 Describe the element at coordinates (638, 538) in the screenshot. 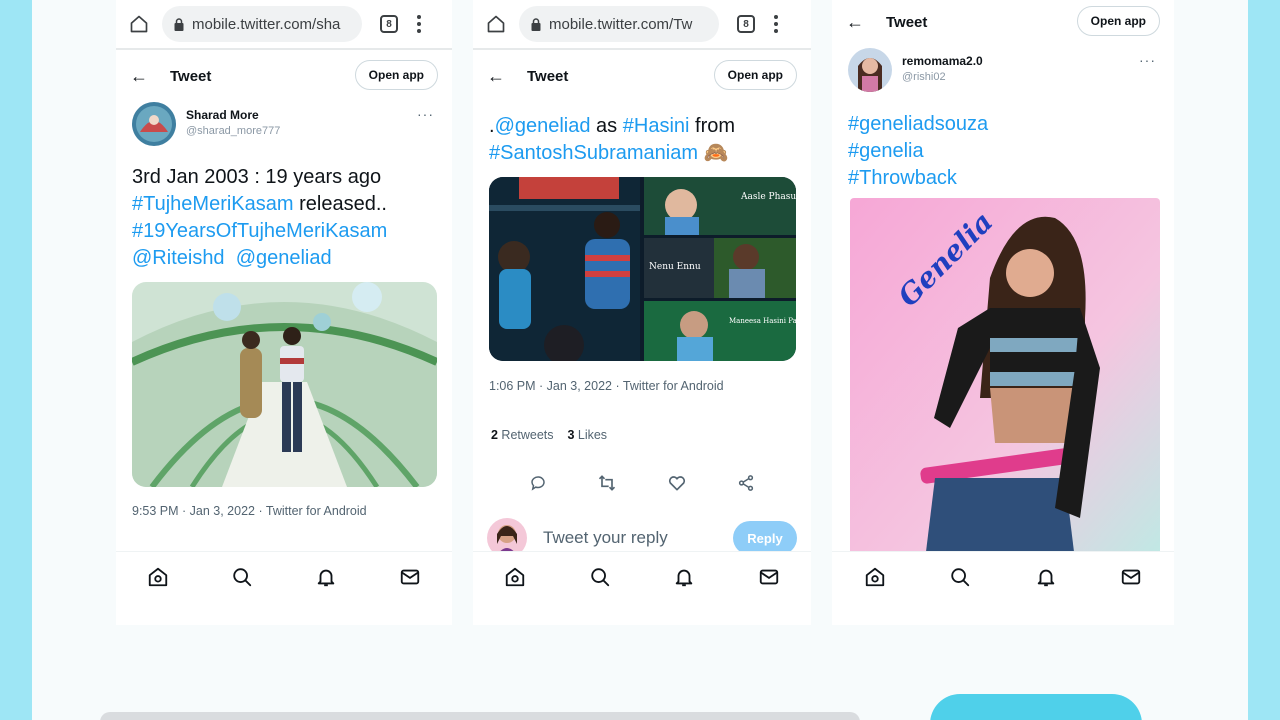

I see `reply-input: Tweet your reply` at that location.